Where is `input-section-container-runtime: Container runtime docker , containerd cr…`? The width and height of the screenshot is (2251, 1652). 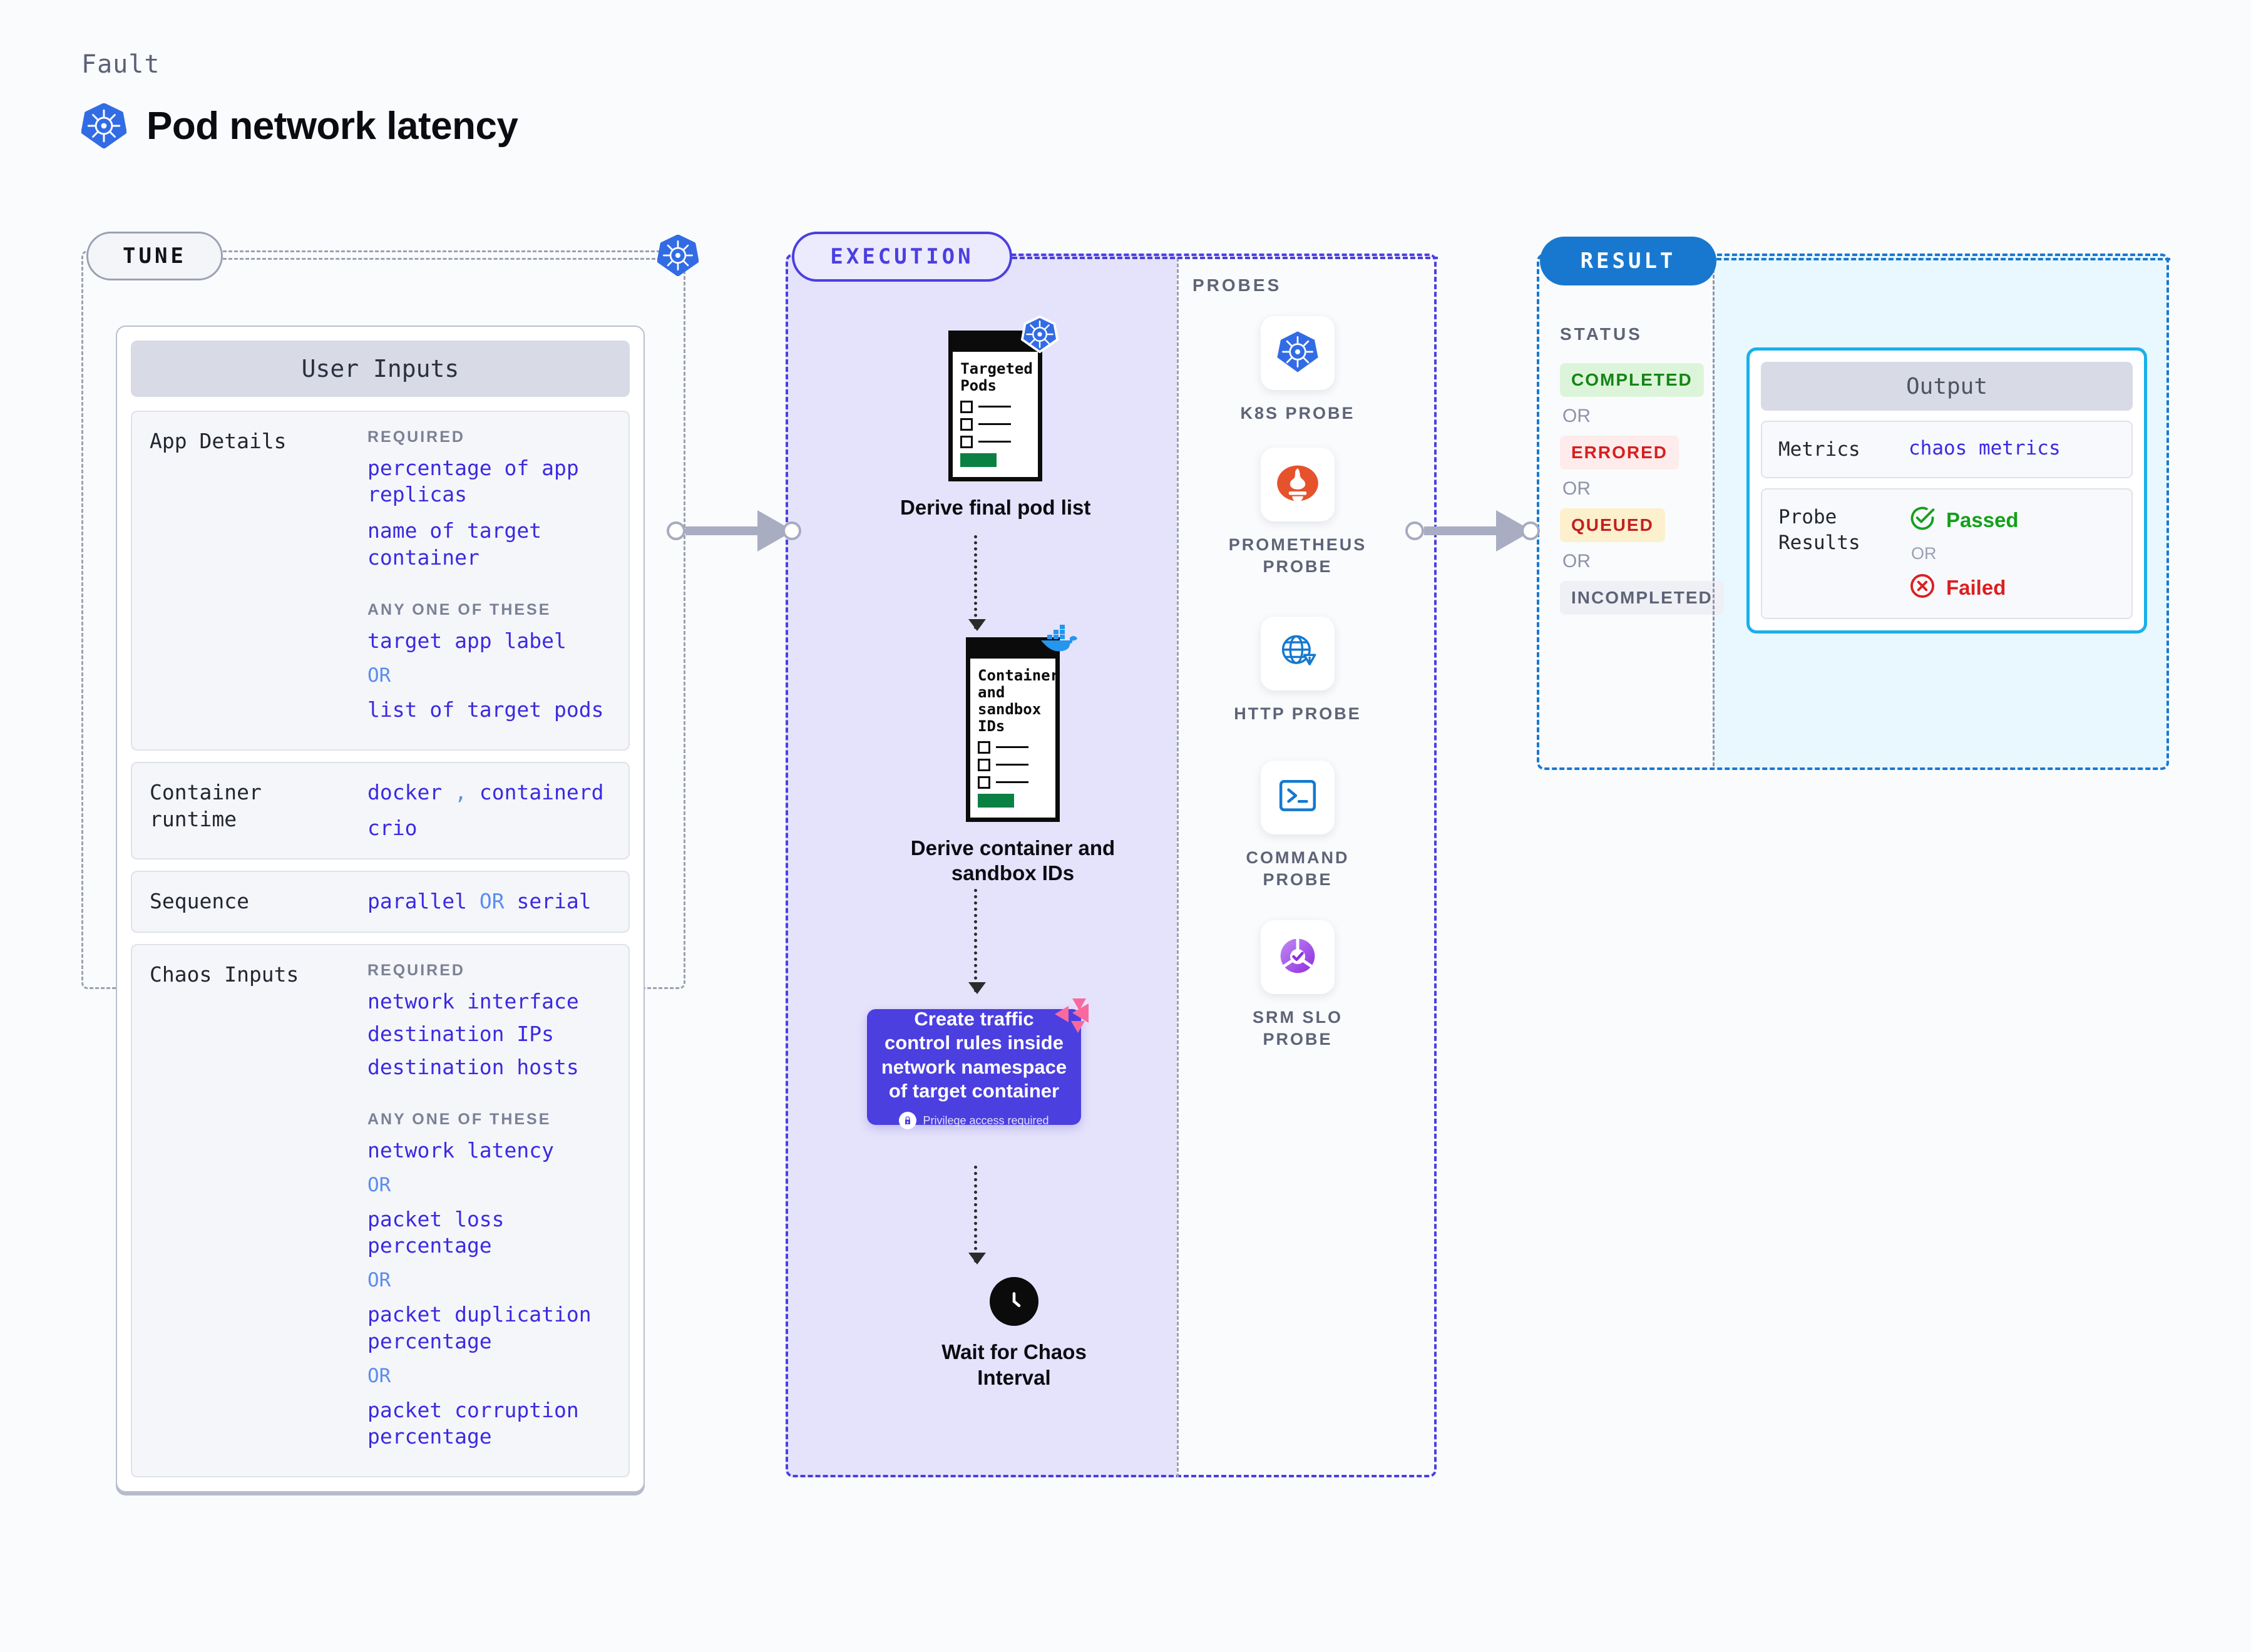
input-section-container-runtime: Container runtime docker , containerd cr… is located at coordinates (380, 811).